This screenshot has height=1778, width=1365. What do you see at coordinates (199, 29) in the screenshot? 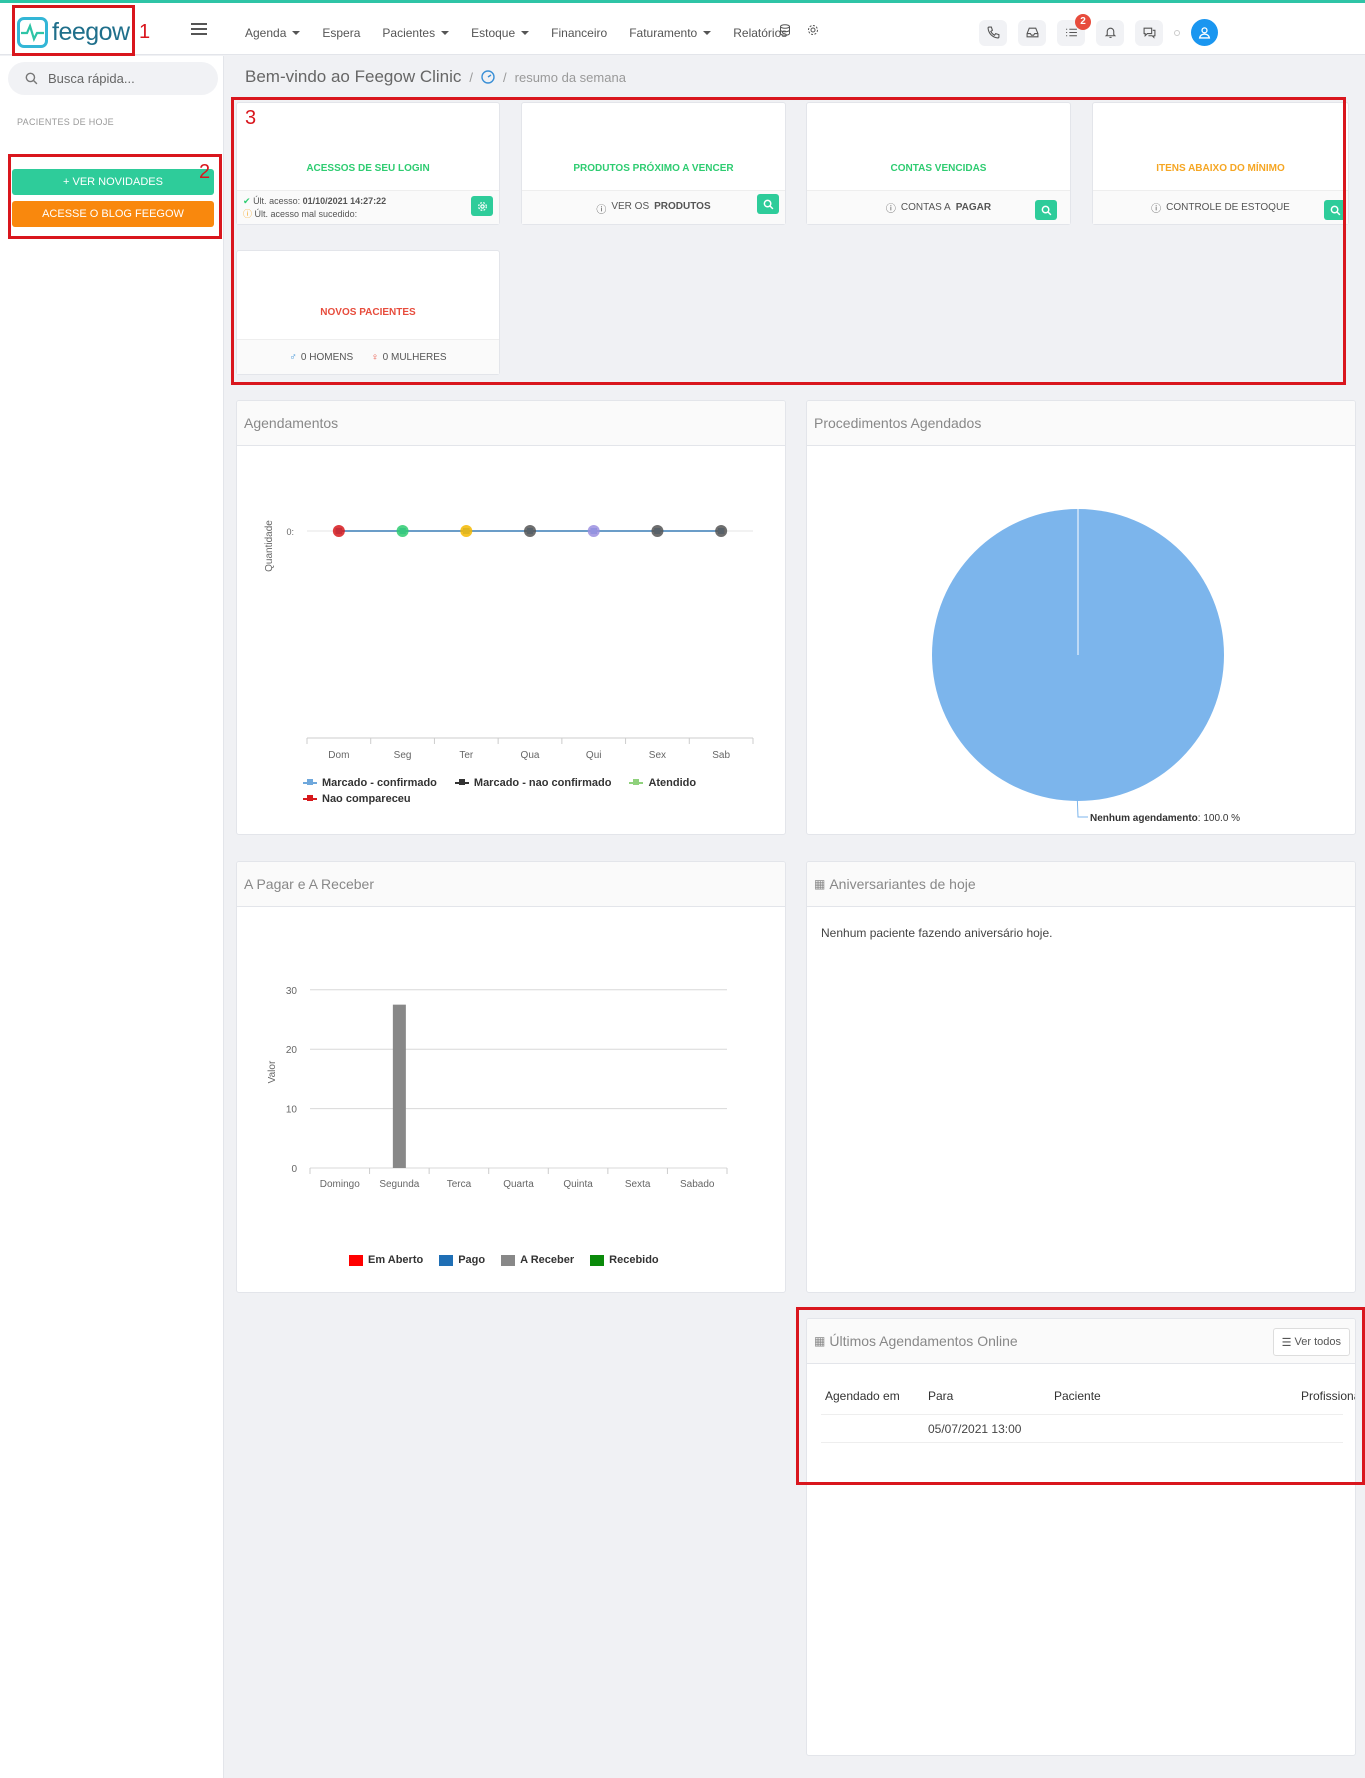
I see `menu-toggle-icon` at bounding box center [199, 29].